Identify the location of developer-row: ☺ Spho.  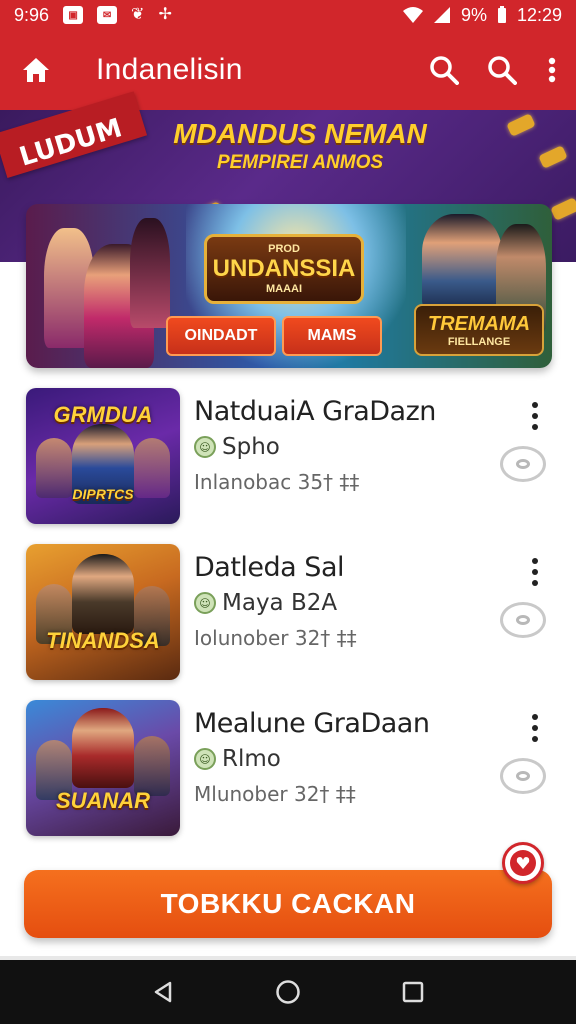
(237, 447).